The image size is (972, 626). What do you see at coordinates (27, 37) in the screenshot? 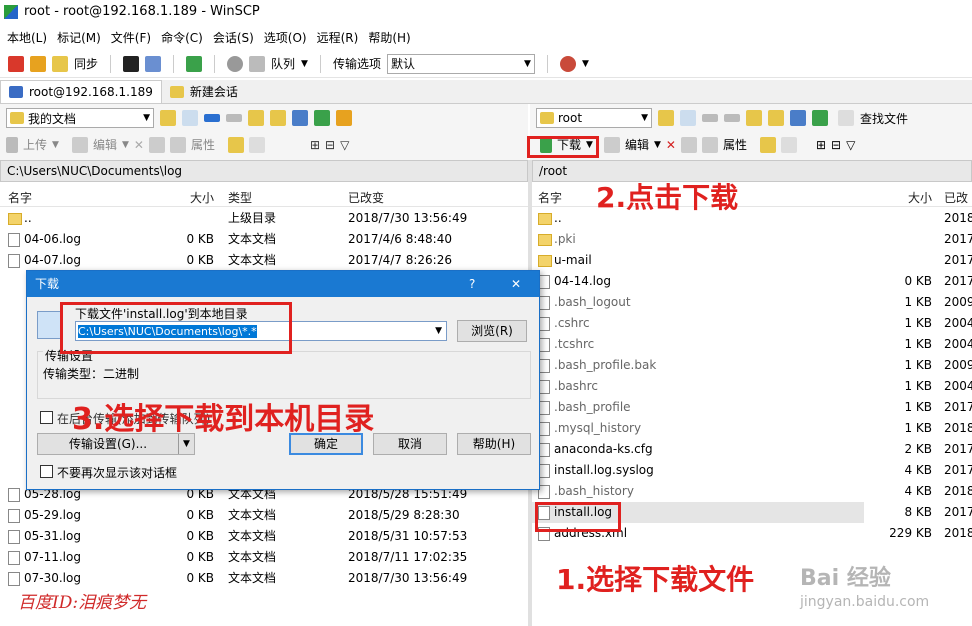
I see `menu-local: 本地(L)` at bounding box center [27, 37].